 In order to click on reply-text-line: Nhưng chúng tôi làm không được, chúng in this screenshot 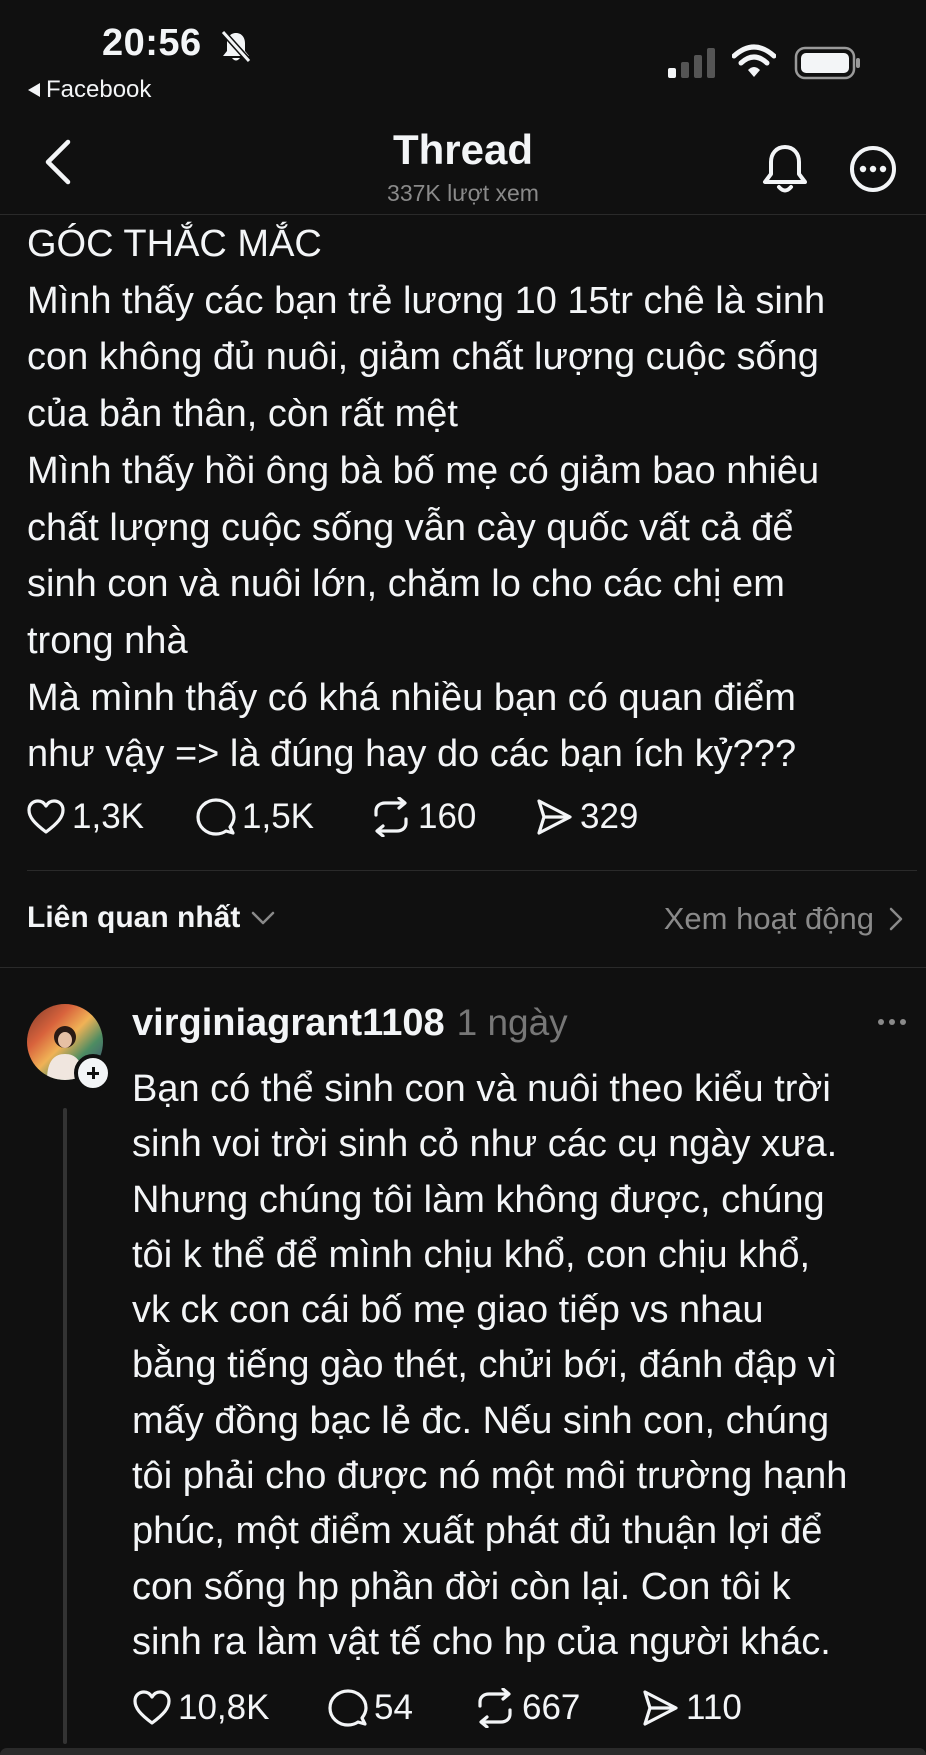, I will do `click(478, 1199)`.